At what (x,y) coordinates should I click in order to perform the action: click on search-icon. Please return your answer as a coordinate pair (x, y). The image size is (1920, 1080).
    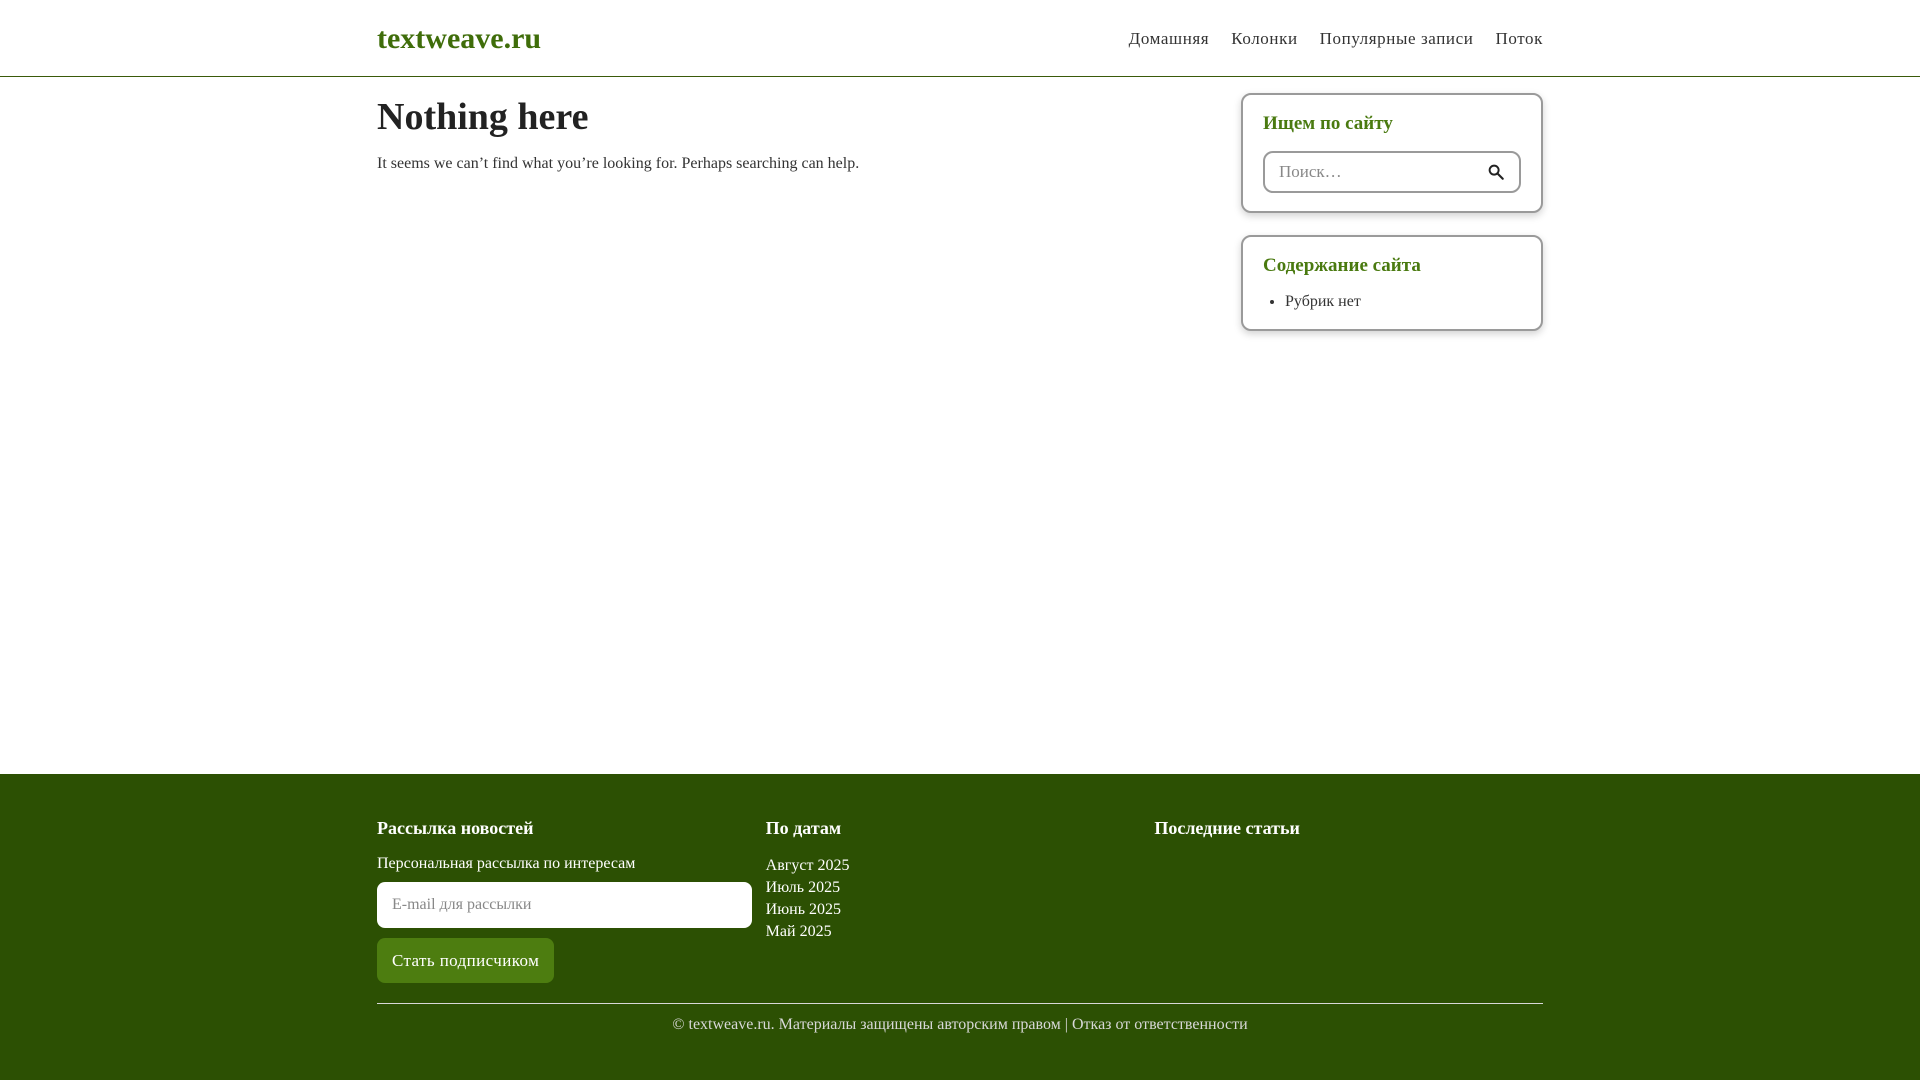
    Looking at the image, I should click on (1496, 172).